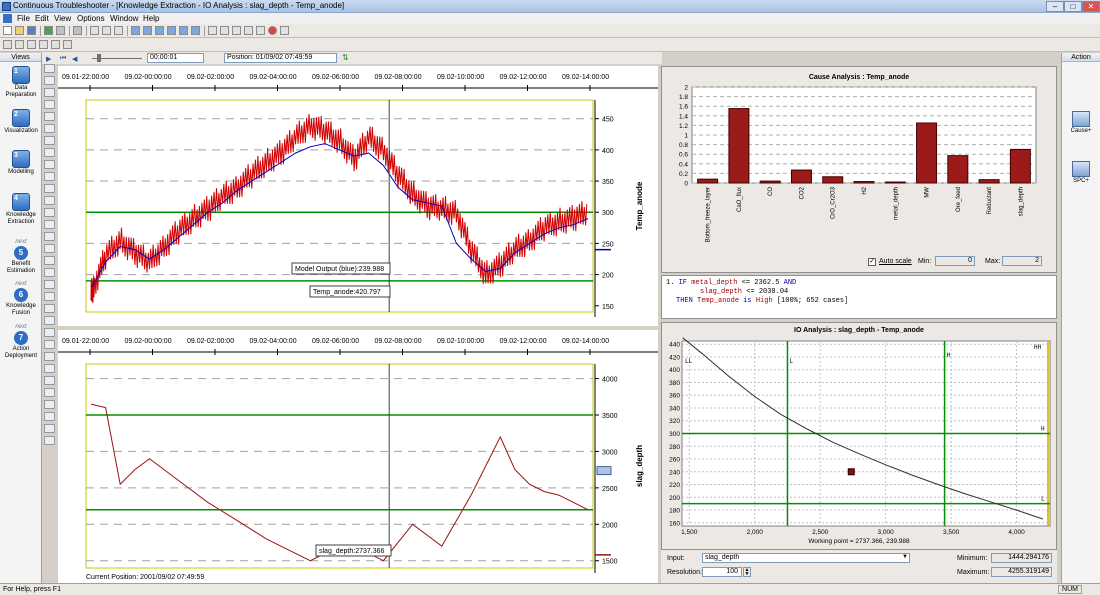 Image resolution: width=1100 pixels, height=595 pixels. Describe the element at coordinates (21, 122) in the screenshot. I see `nav-item-2: 2 Visualization` at that location.